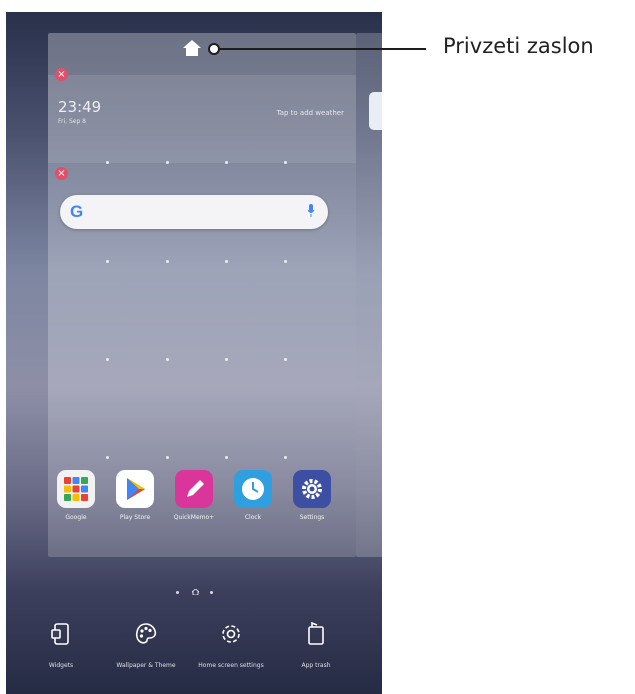  Describe the element at coordinates (72, 121) in the screenshot. I see `clock-date: Fri, Sep 8` at that location.